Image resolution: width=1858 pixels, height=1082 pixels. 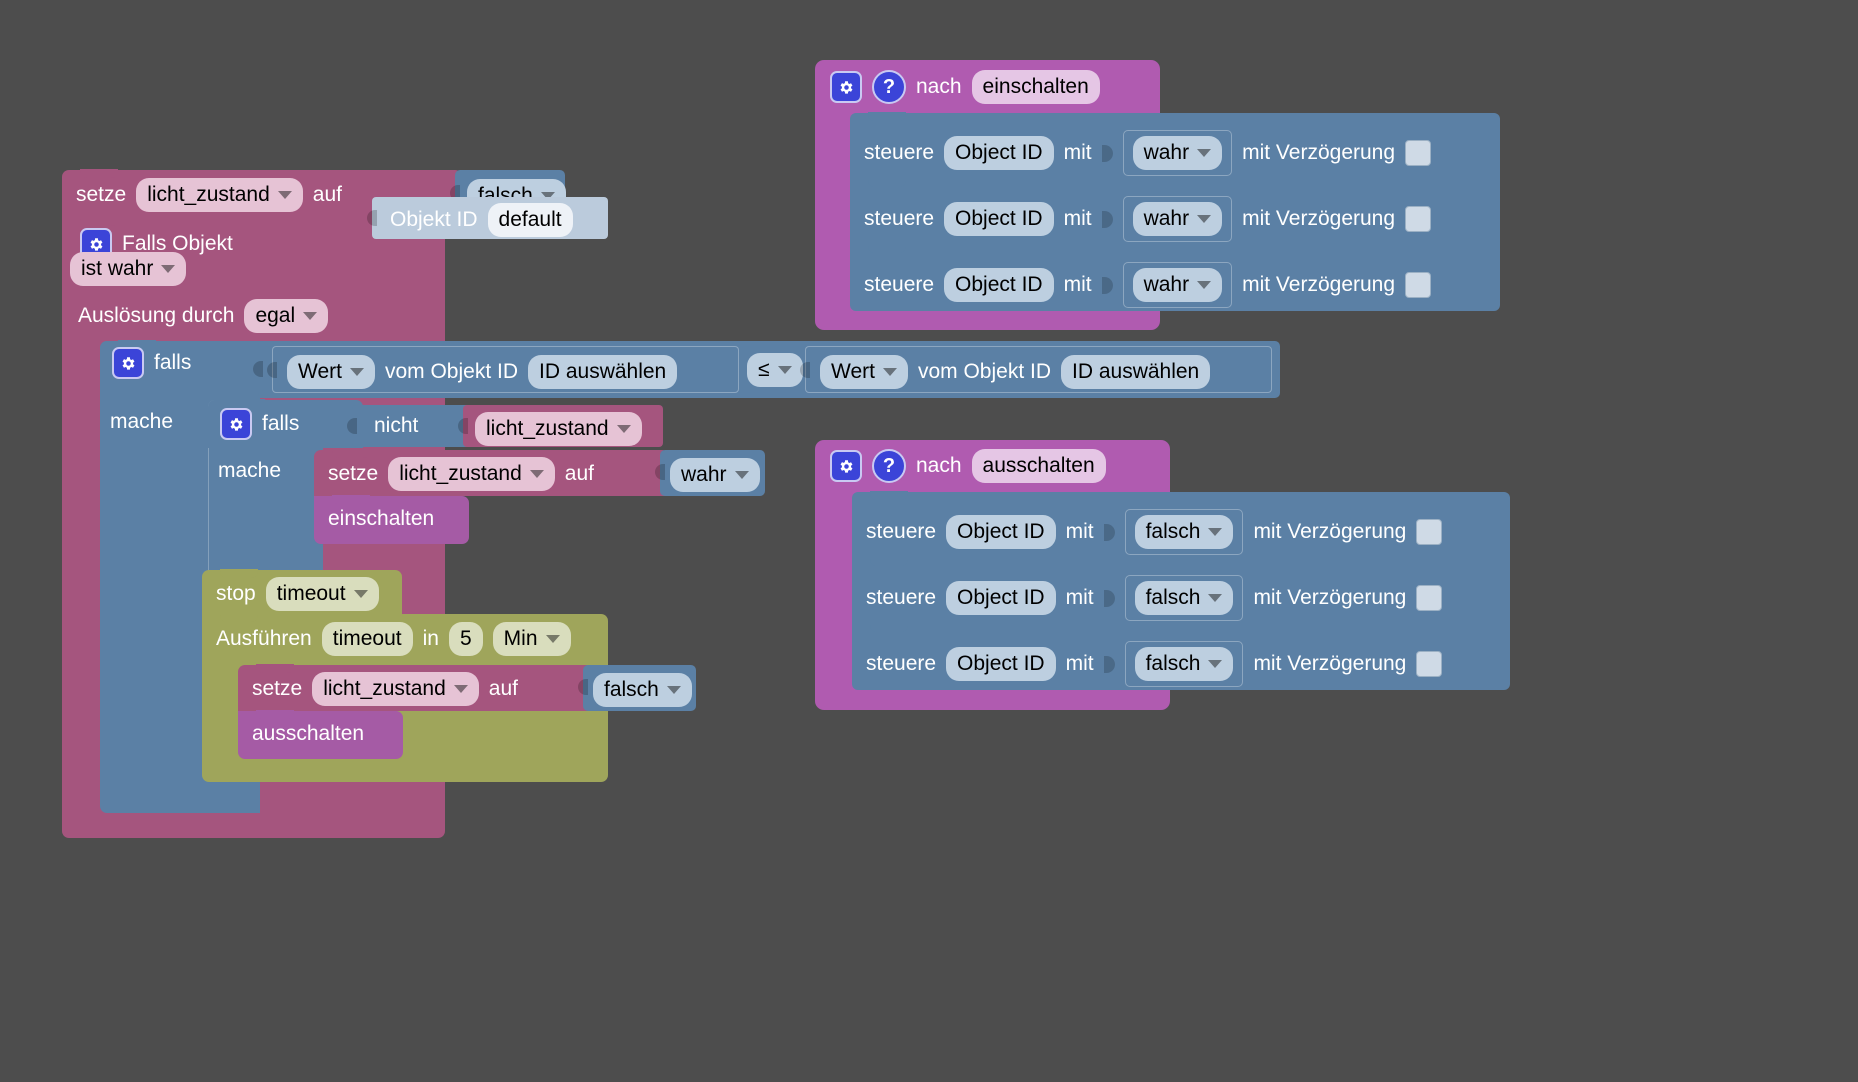 I want to click on block-set-variable-timeout: setze licht_zustand auf, so click(x=415, y=687).